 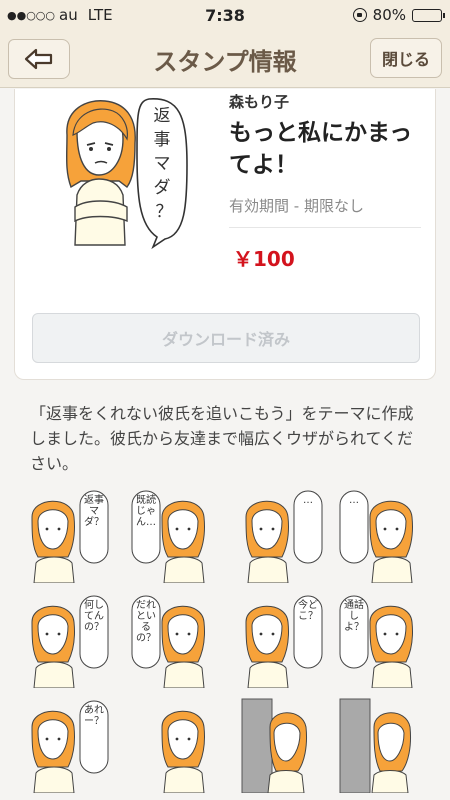 What do you see at coordinates (162, 188) in the screenshot?
I see `svg-text: ダ` at bounding box center [162, 188].